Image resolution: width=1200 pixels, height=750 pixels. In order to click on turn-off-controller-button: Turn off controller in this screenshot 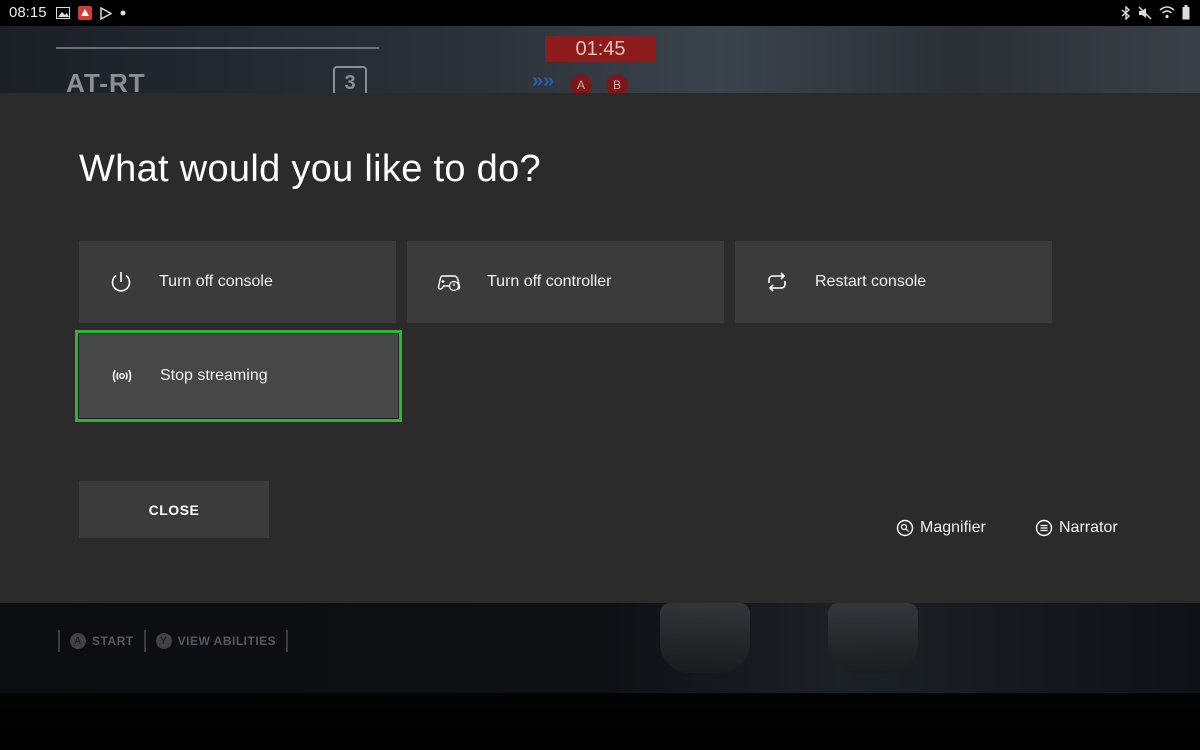, I will do `click(565, 282)`.